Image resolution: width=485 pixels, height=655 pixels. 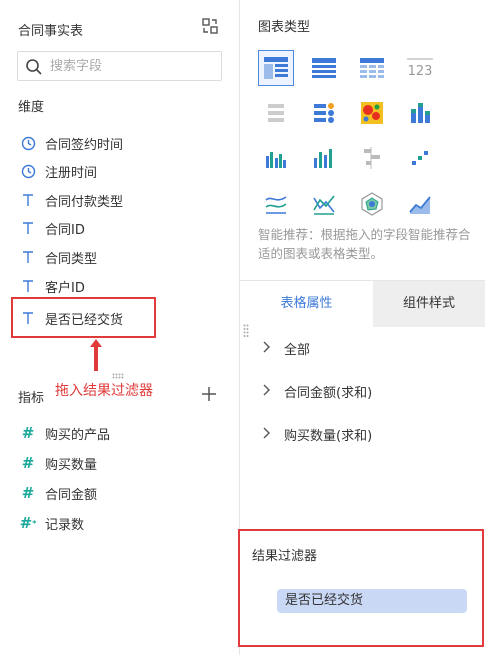 I want to click on dimensions-title: 维度, so click(x=31, y=107).